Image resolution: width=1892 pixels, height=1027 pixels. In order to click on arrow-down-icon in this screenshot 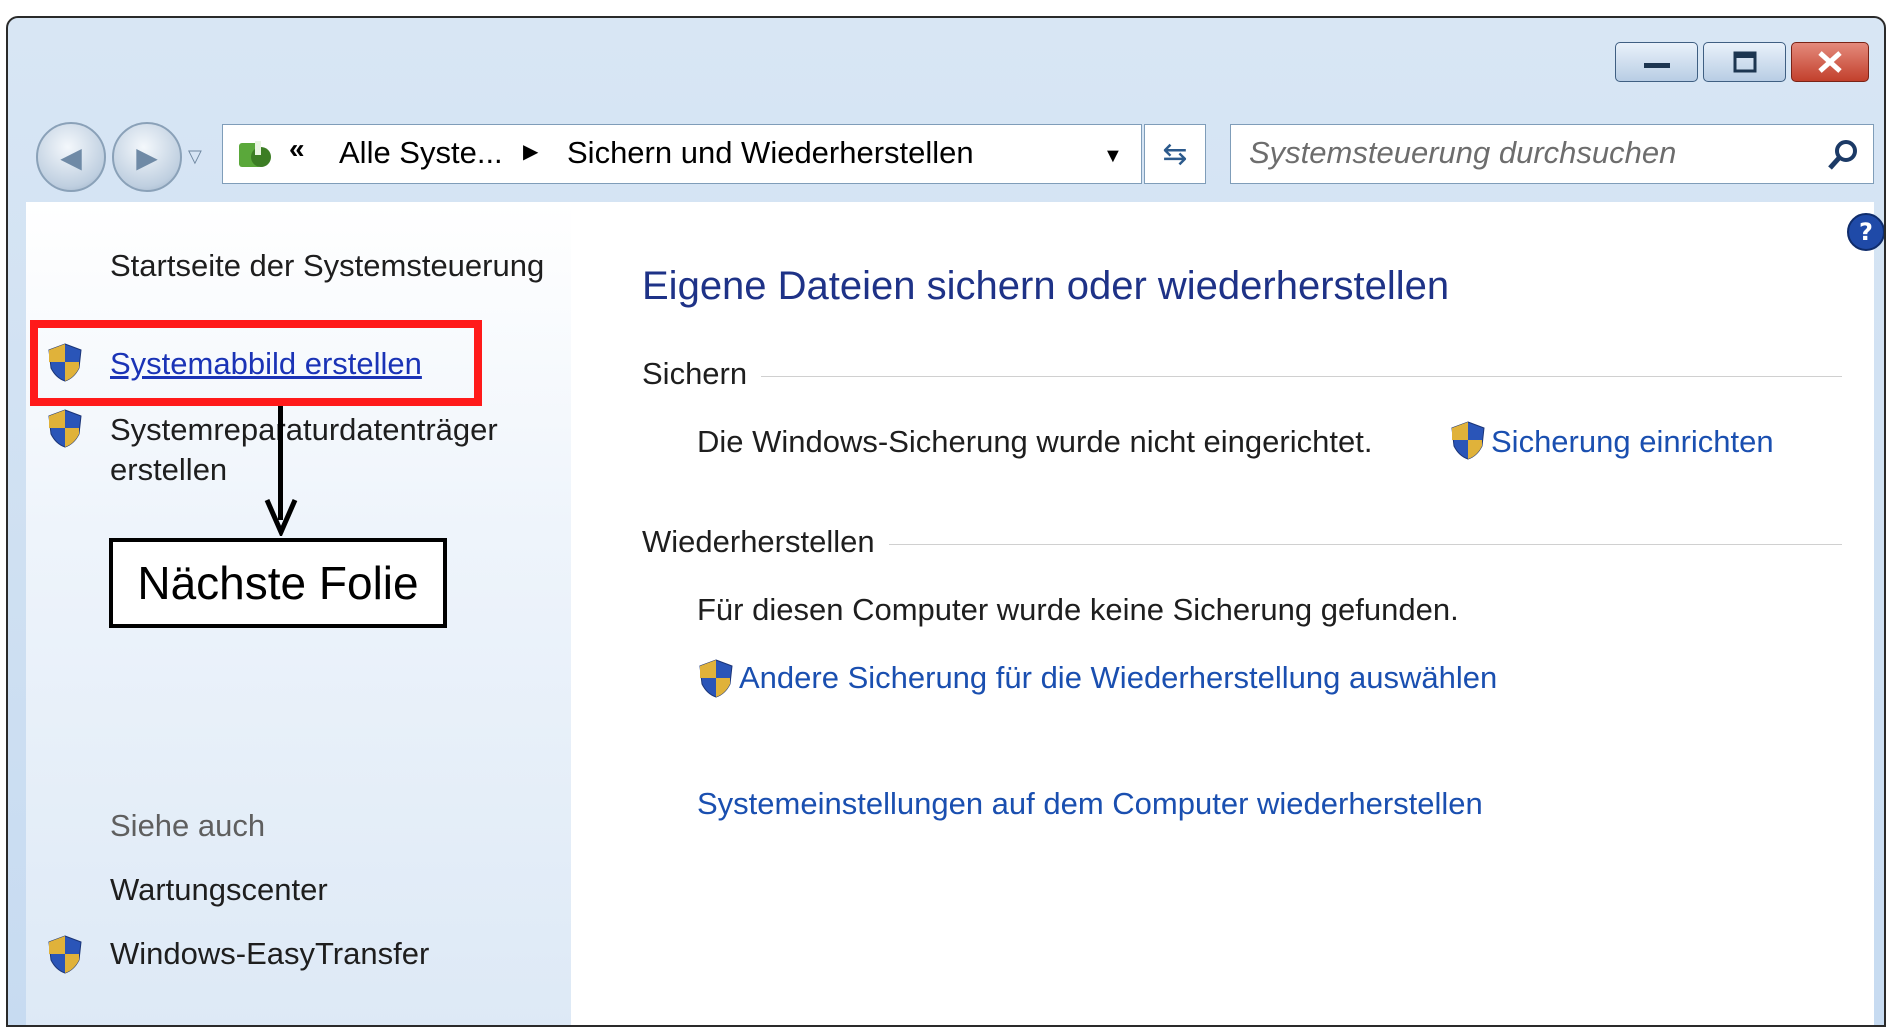, I will do `click(281, 517)`.